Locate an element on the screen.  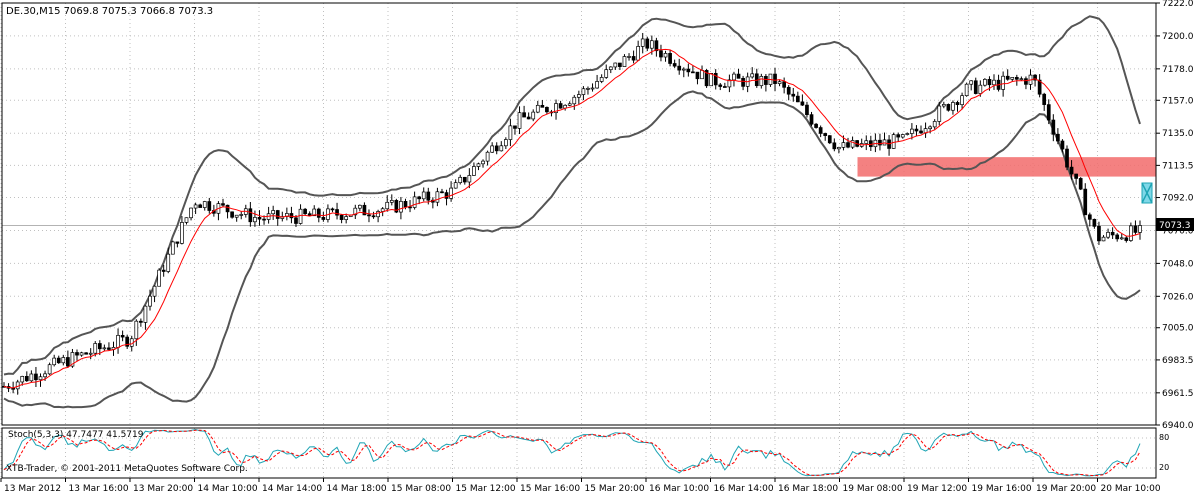
y-tick-label: 7135.0 is located at coordinates (1178, 134).